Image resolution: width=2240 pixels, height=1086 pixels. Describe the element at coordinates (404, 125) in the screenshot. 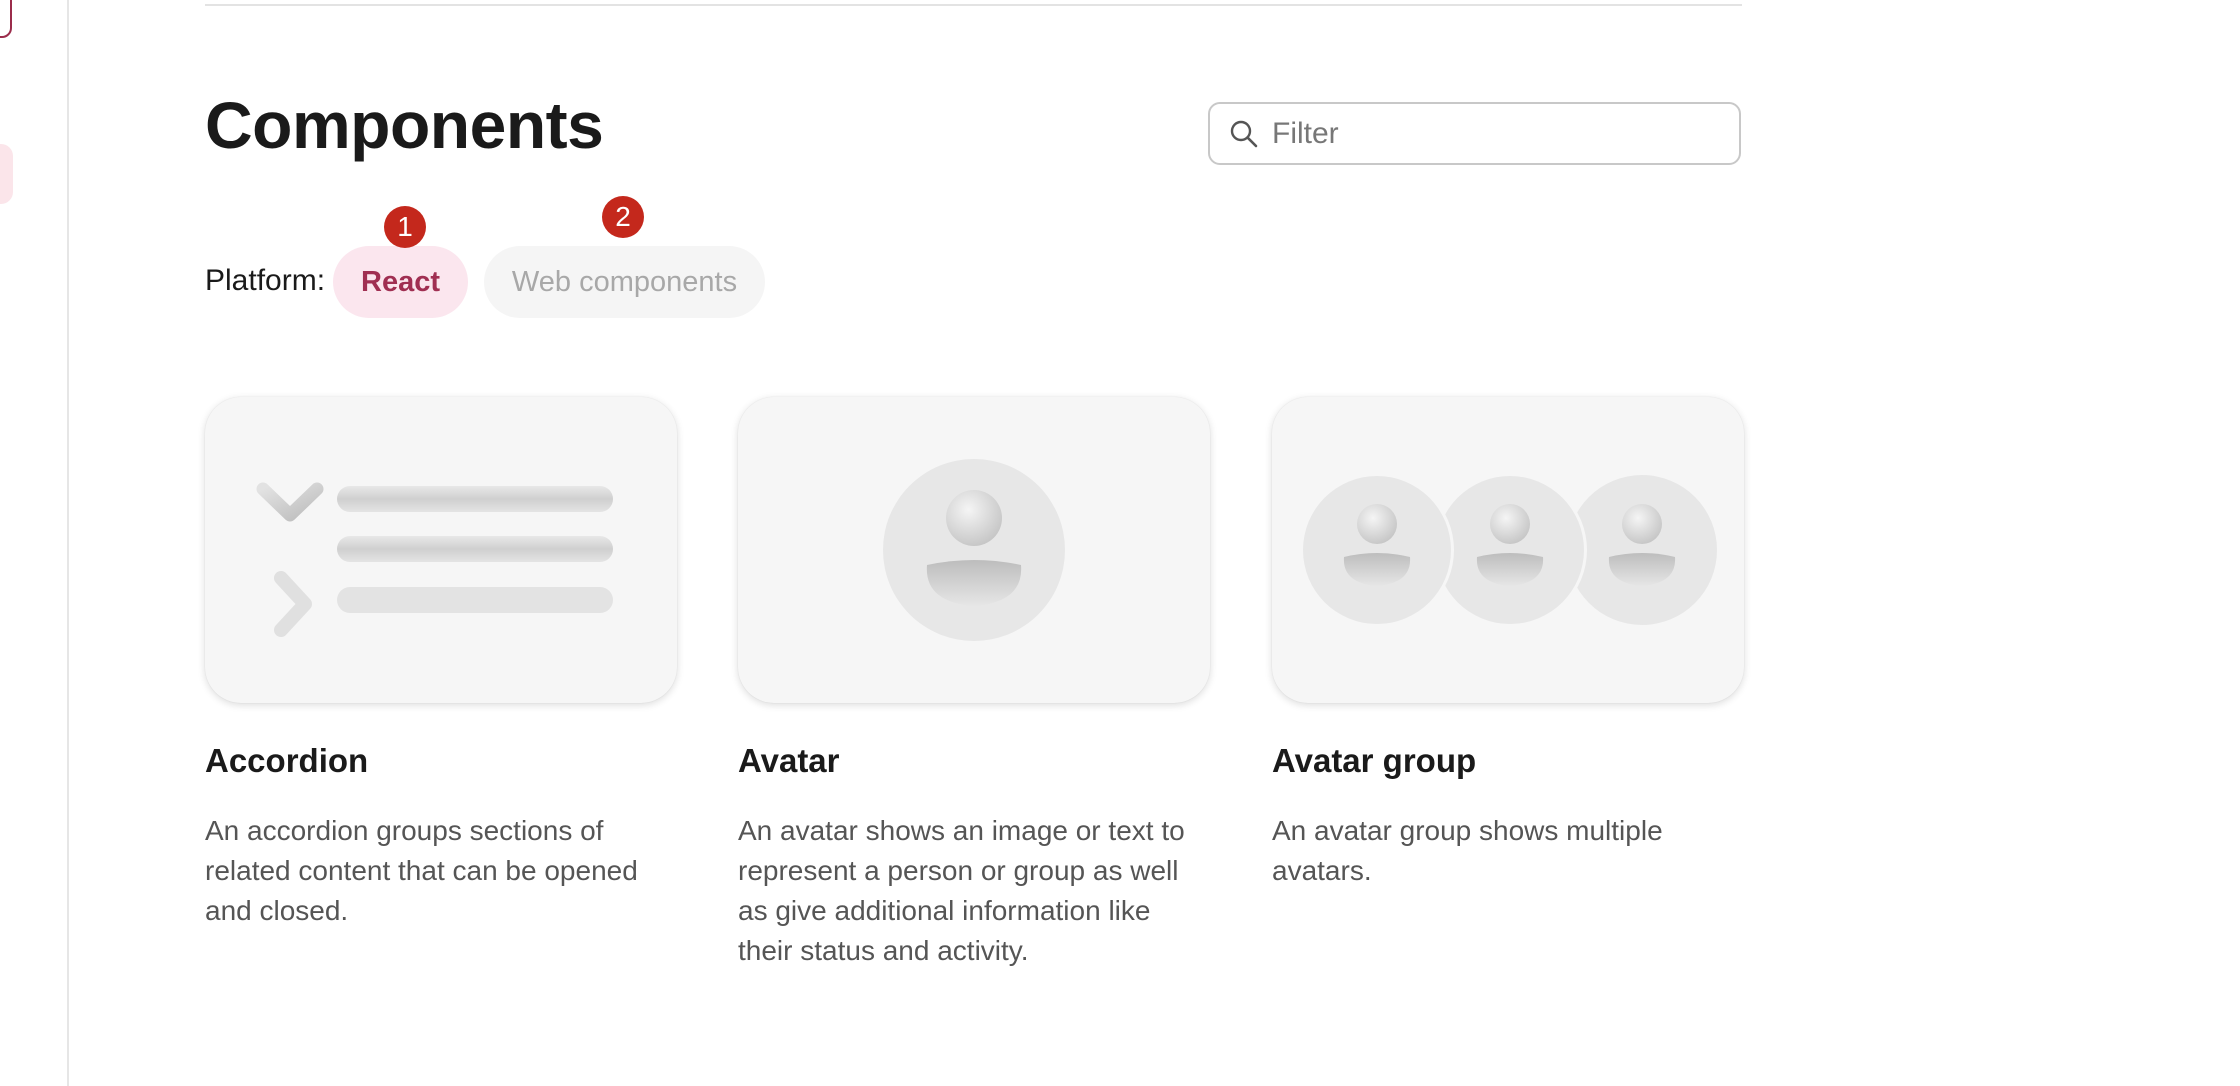

I see `page-title: Components` at that location.